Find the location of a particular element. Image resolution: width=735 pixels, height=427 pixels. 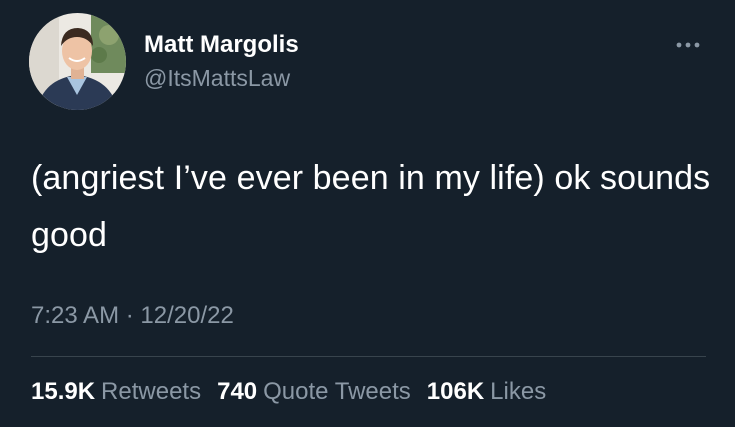

tweet-time: 7:23 AM is located at coordinates (75, 315).